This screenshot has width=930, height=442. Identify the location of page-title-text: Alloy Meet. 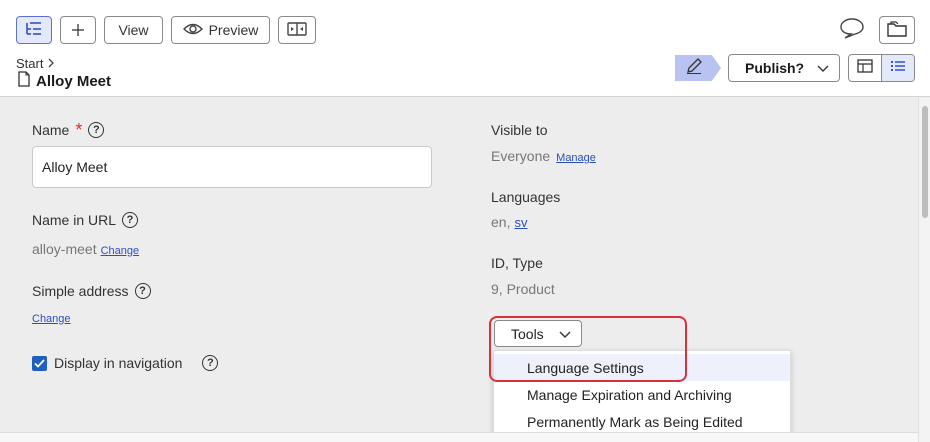
(74, 81).